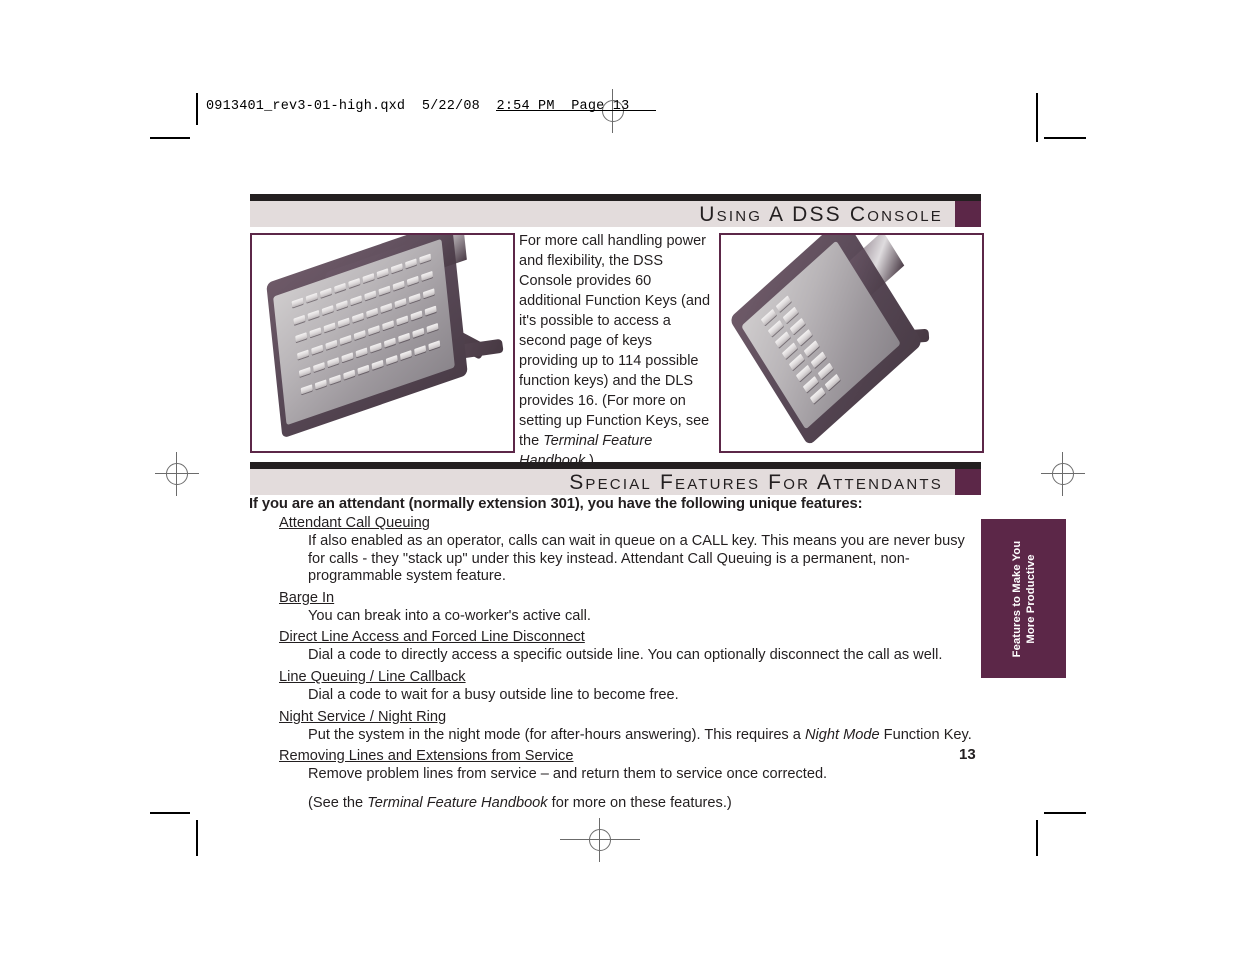  I want to click on prepress-header-underline, so click(576, 110).